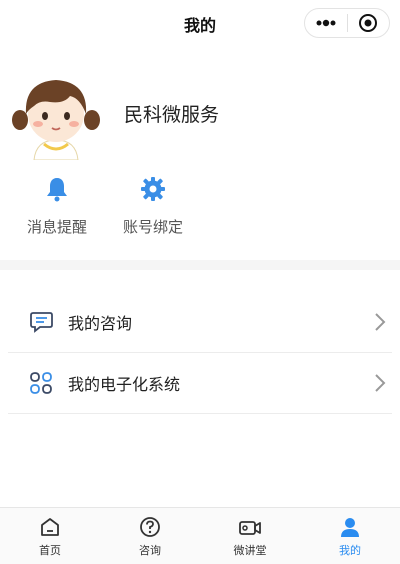  I want to click on menu-item-my-electronic-system: 我的电子化系统, so click(200, 383).